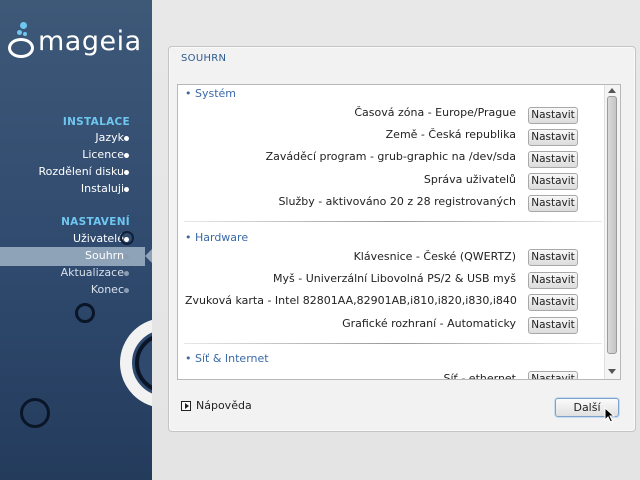  Describe the element at coordinates (553, 115) in the screenshot. I see `configure-timezone-button: Nastavit` at that location.